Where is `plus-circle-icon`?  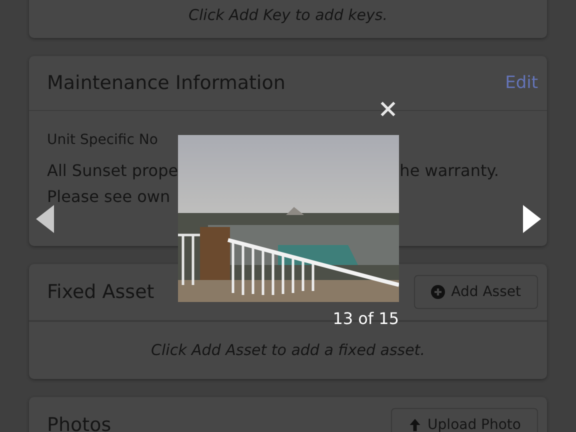 plus-circle-icon is located at coordinates (438, 292).